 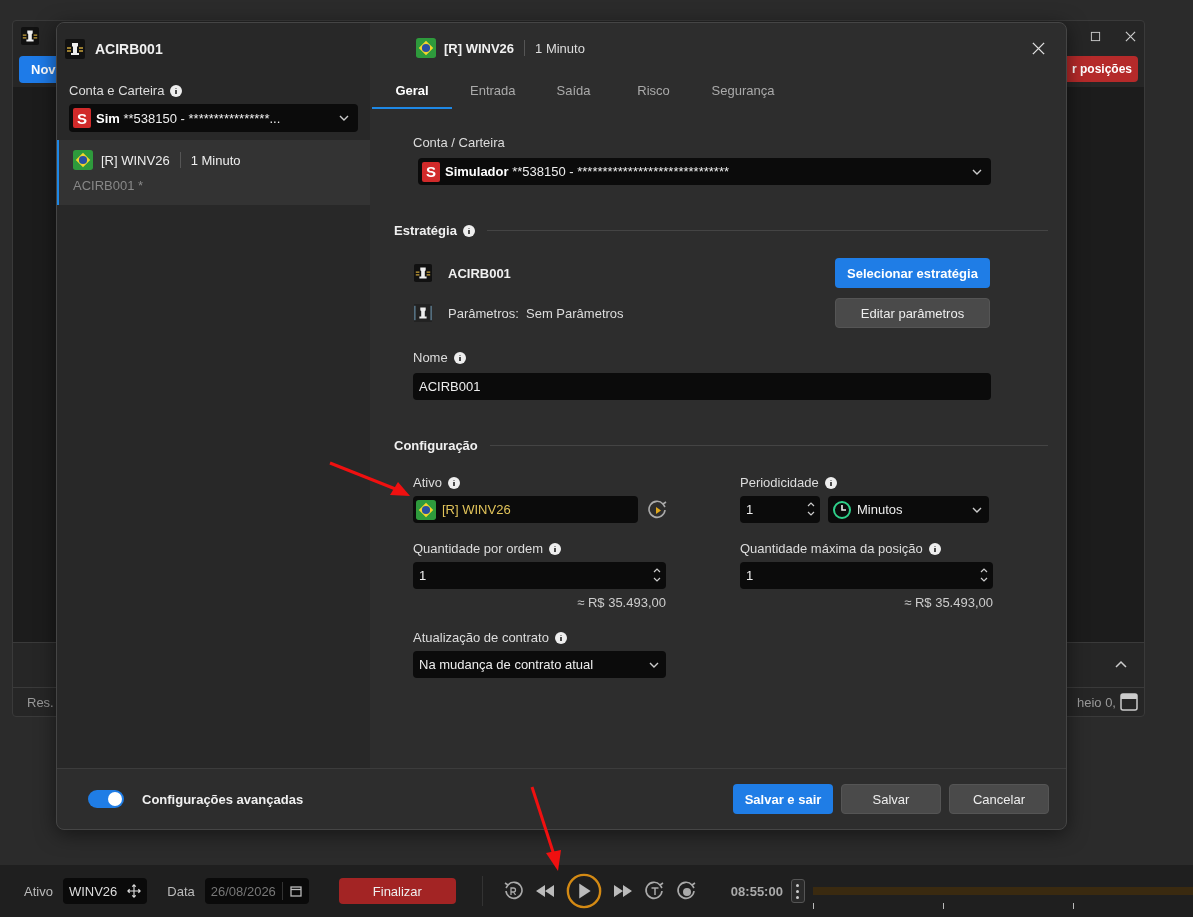 I want to click on field-label: Quantidade por ordem, so click(x=478, y=548).